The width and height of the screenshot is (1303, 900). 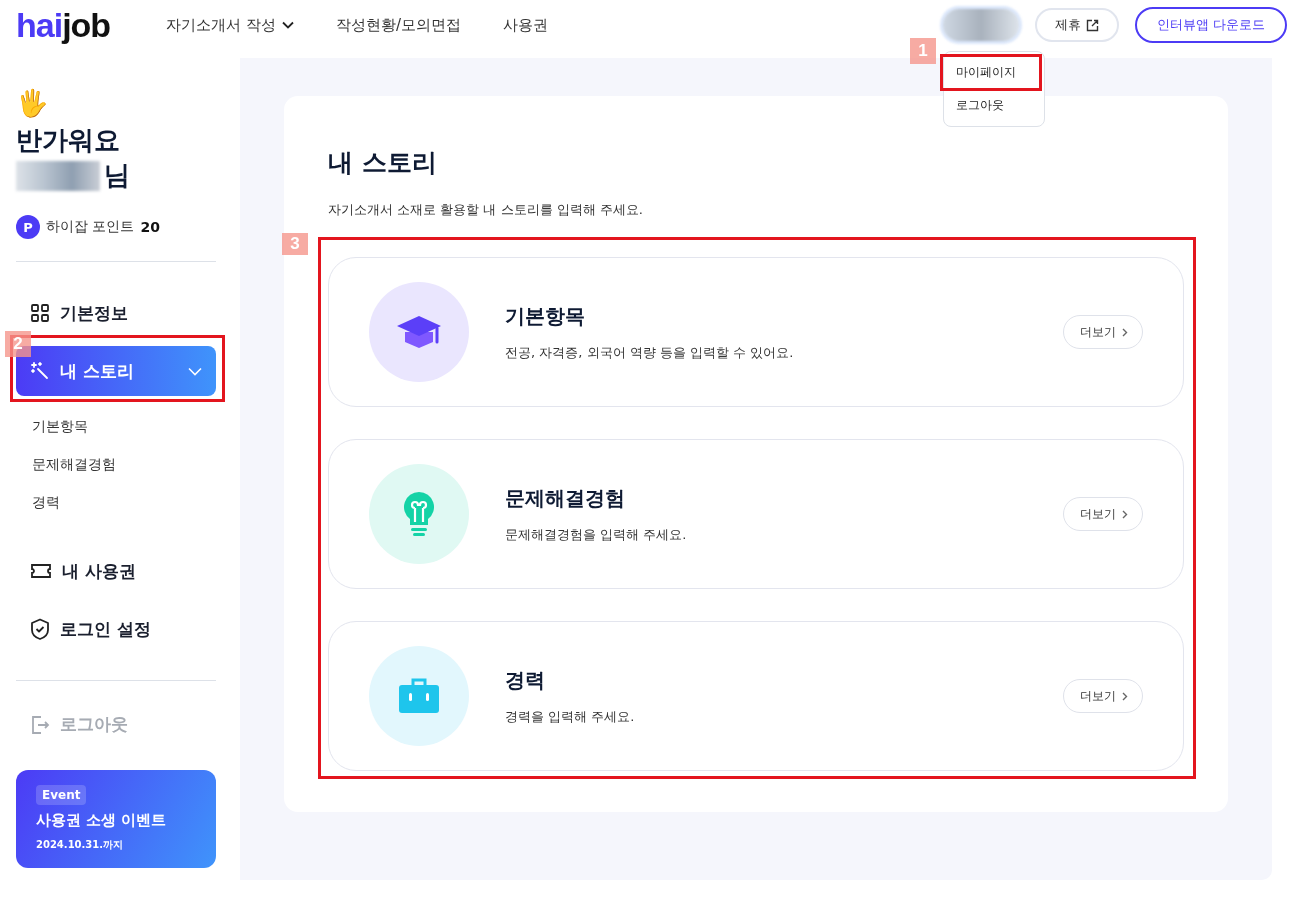 I want to click on menu-item: 로그아웃, so click(x=979, y=105).